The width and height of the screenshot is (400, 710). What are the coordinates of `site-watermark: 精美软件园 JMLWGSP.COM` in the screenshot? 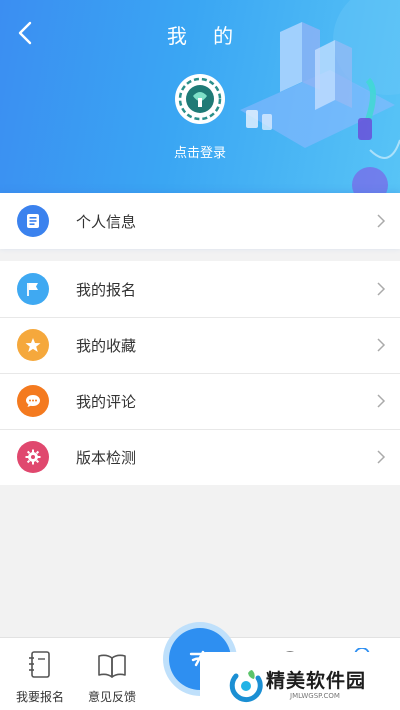 It's located at (300, 681).